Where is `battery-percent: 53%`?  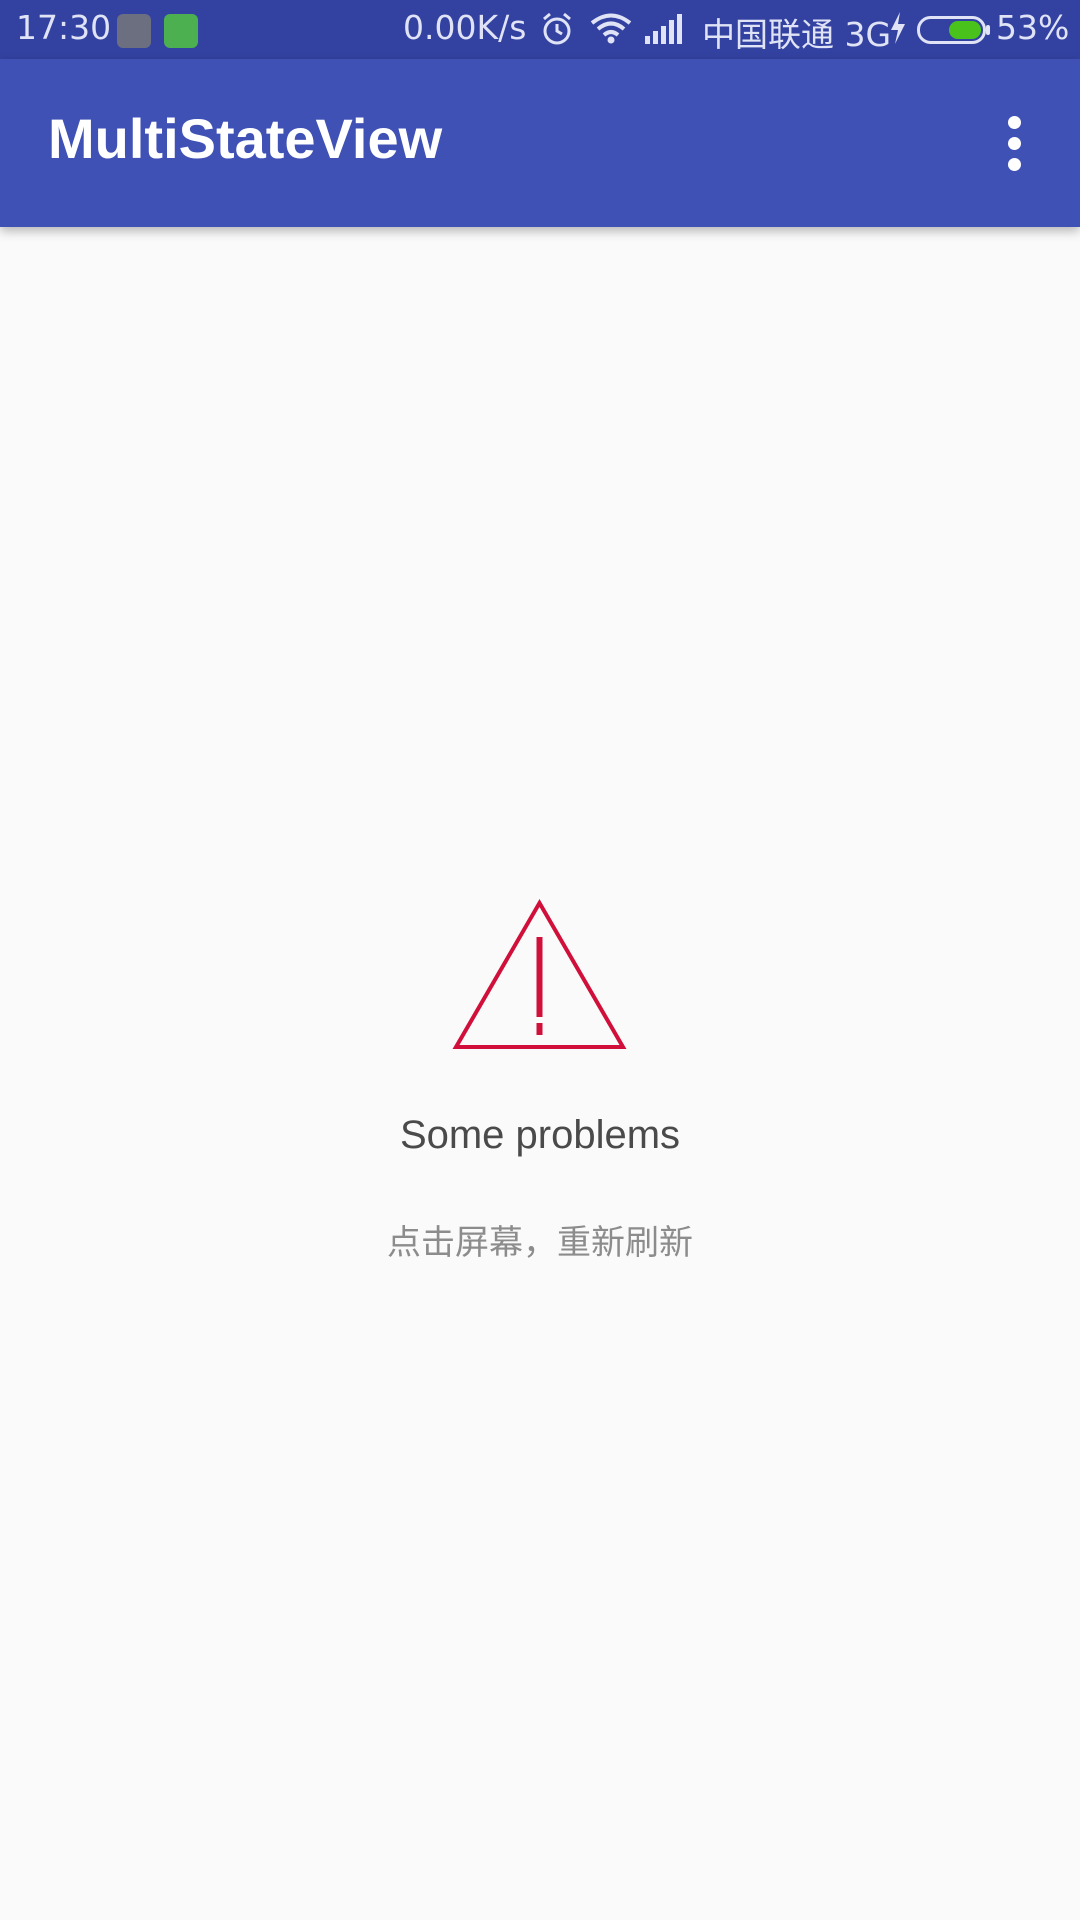
battery-percent: 53% is located at coordinates (1033, 27).